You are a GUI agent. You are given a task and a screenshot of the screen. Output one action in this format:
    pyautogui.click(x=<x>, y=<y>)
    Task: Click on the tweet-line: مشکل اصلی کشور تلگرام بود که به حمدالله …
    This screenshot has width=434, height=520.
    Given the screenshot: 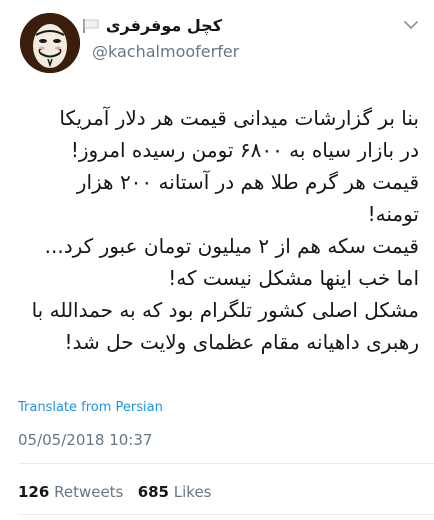 What is the action you would take?
    pyautogui.click(x=225, y=310)
    